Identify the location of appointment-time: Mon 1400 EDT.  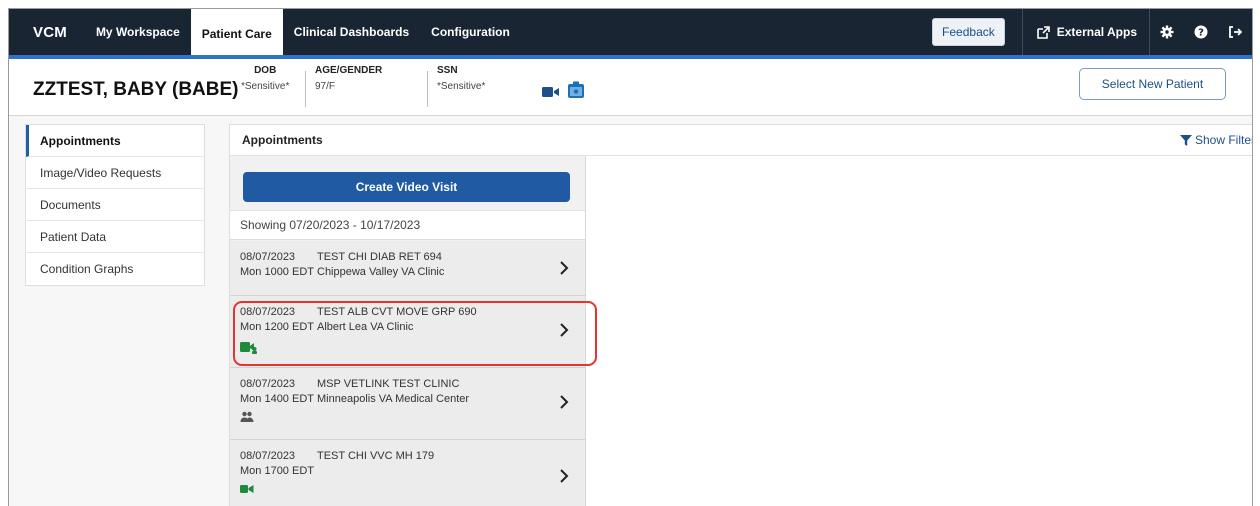
(277, 399).